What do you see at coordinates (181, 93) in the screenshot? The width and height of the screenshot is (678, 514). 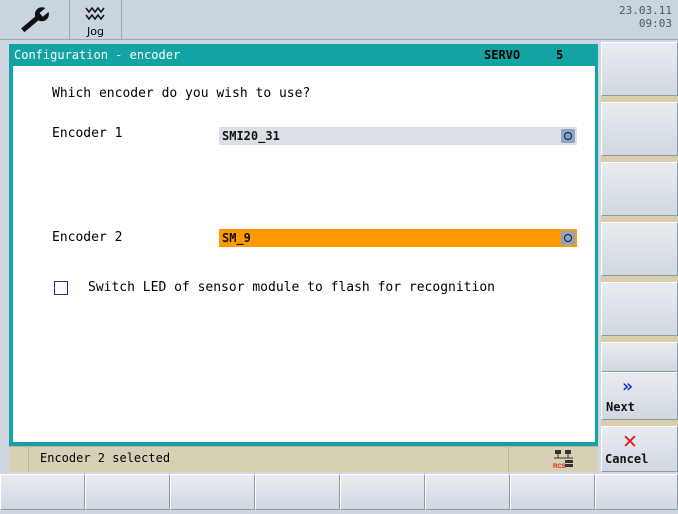 I see `encoder-question: Which encoder do you wish to use?` at bounding box center [181, 93].